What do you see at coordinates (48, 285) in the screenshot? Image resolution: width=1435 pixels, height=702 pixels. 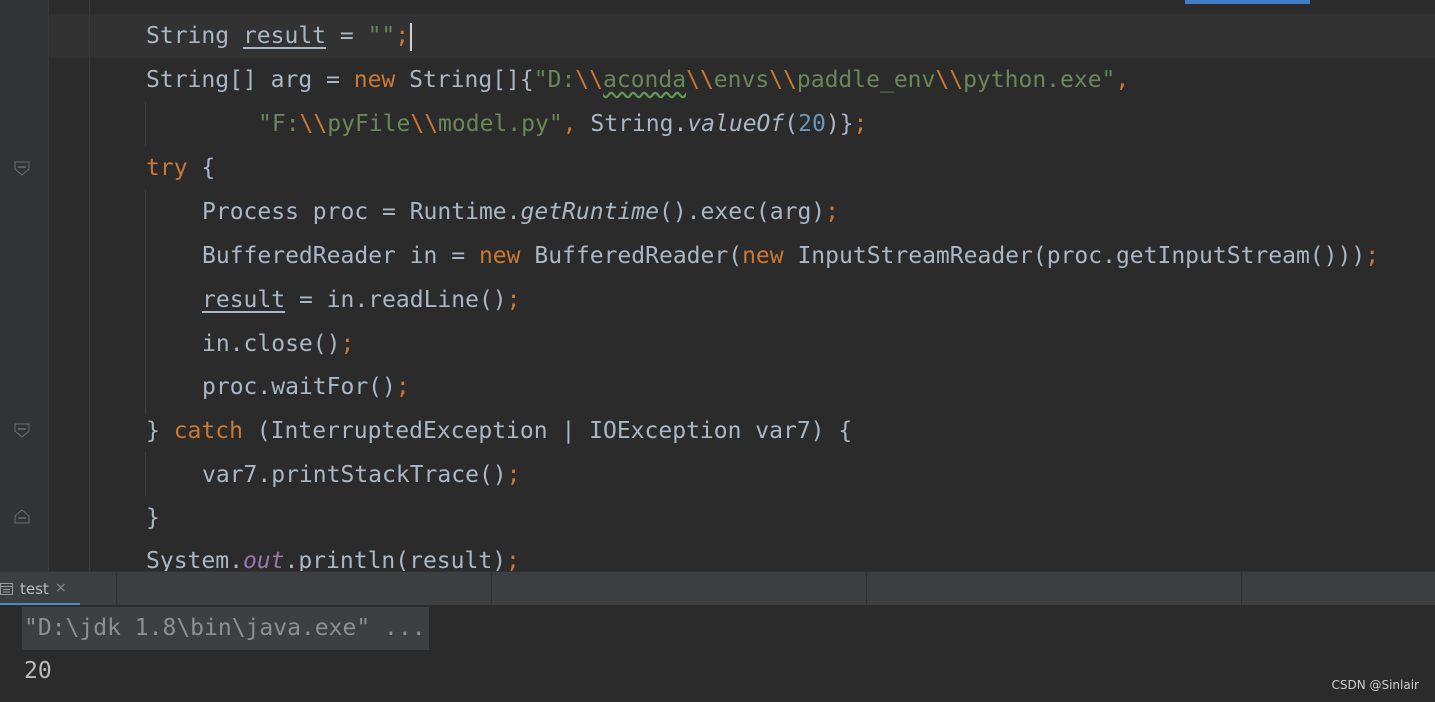 I see `gutter-separator` at bounding box center [48, 285].